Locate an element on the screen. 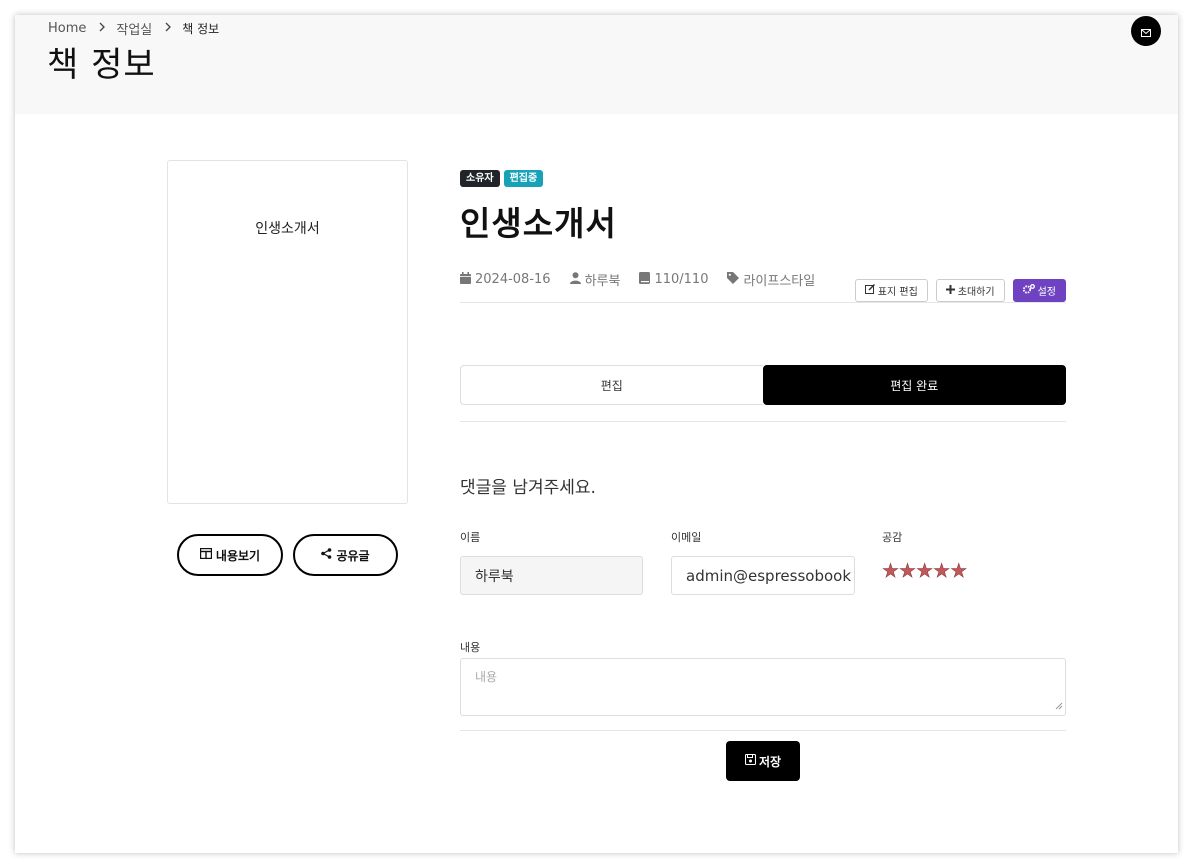 This screenshot has width=1193, height=868. share-post-label: 공유글 is located at coordinates (353, 555).